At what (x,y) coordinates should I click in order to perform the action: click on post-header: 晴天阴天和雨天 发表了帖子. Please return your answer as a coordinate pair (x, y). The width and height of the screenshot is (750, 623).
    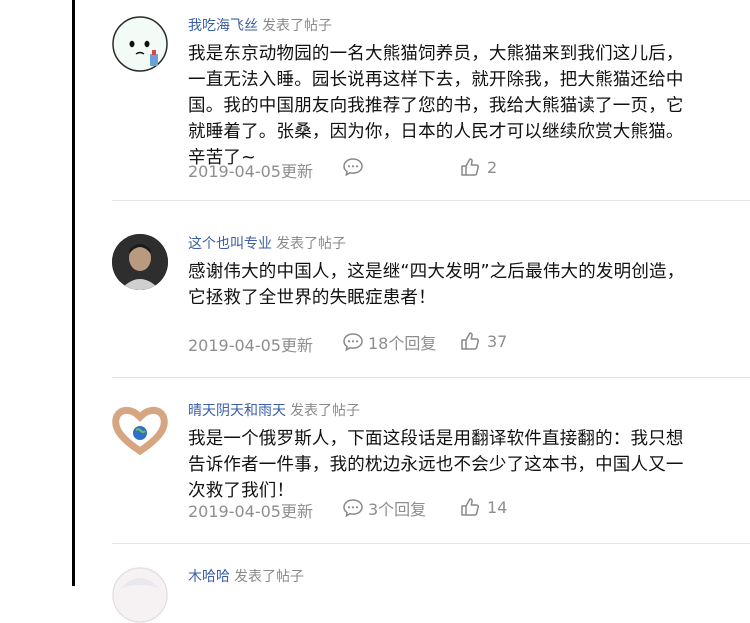
    Looking at the image, I should click on (274, 411).